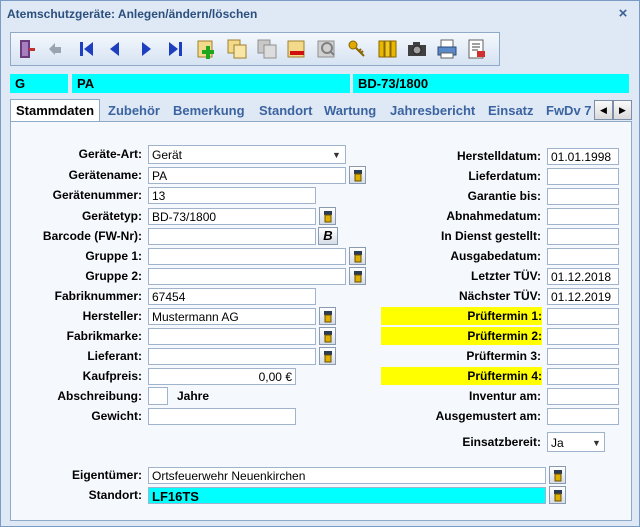 The width and height of the screenshot is (640, 527). Describe the element at coordinates (488, 416) in the screenshot. I see `ausgemustert-label: Ausgemustert am:` at that location.